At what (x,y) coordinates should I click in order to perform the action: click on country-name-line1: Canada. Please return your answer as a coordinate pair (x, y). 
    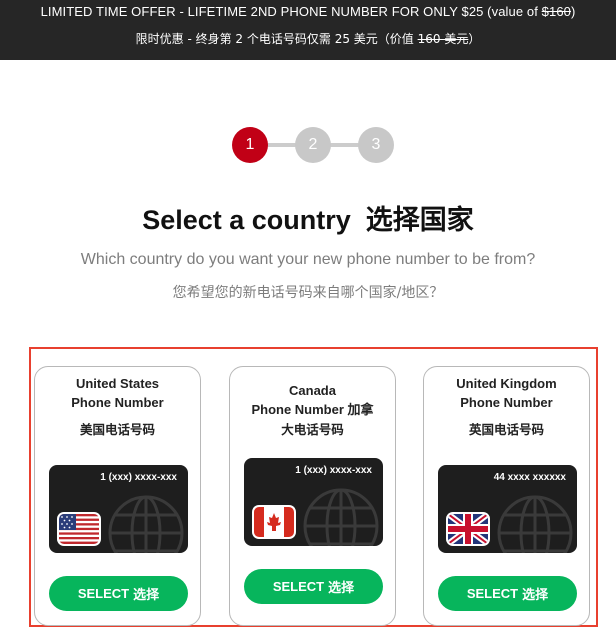
    Looking at the image, I should click on (312, 390).